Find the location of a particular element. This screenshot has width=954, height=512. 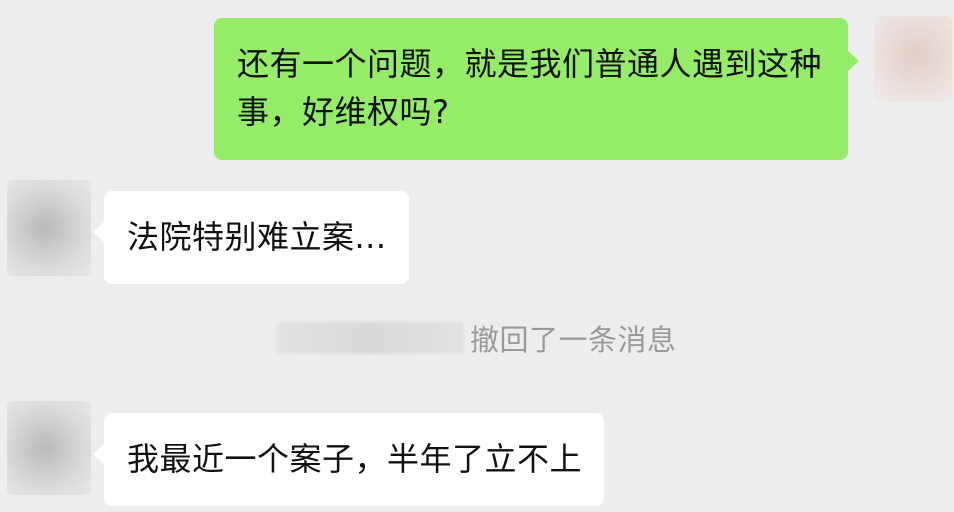

recall-notice: 撤回了一条消息 is located at coordinates (476, 338).